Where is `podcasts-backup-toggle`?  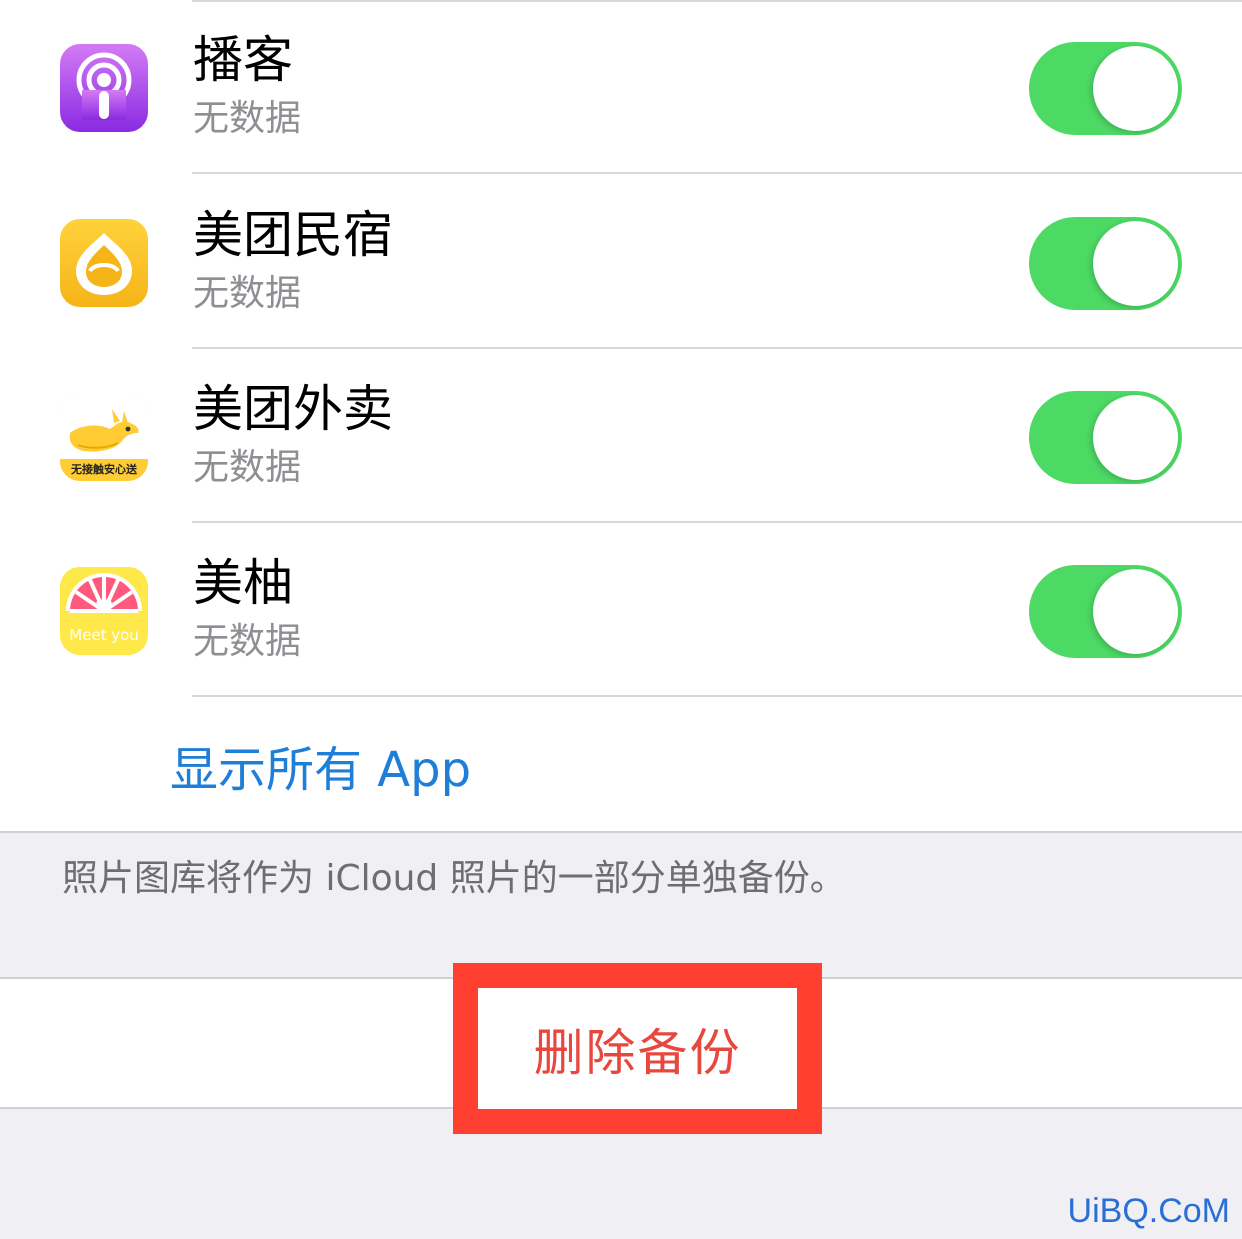 podcasts-backup-toggle is located at coordinates (1105, 88).